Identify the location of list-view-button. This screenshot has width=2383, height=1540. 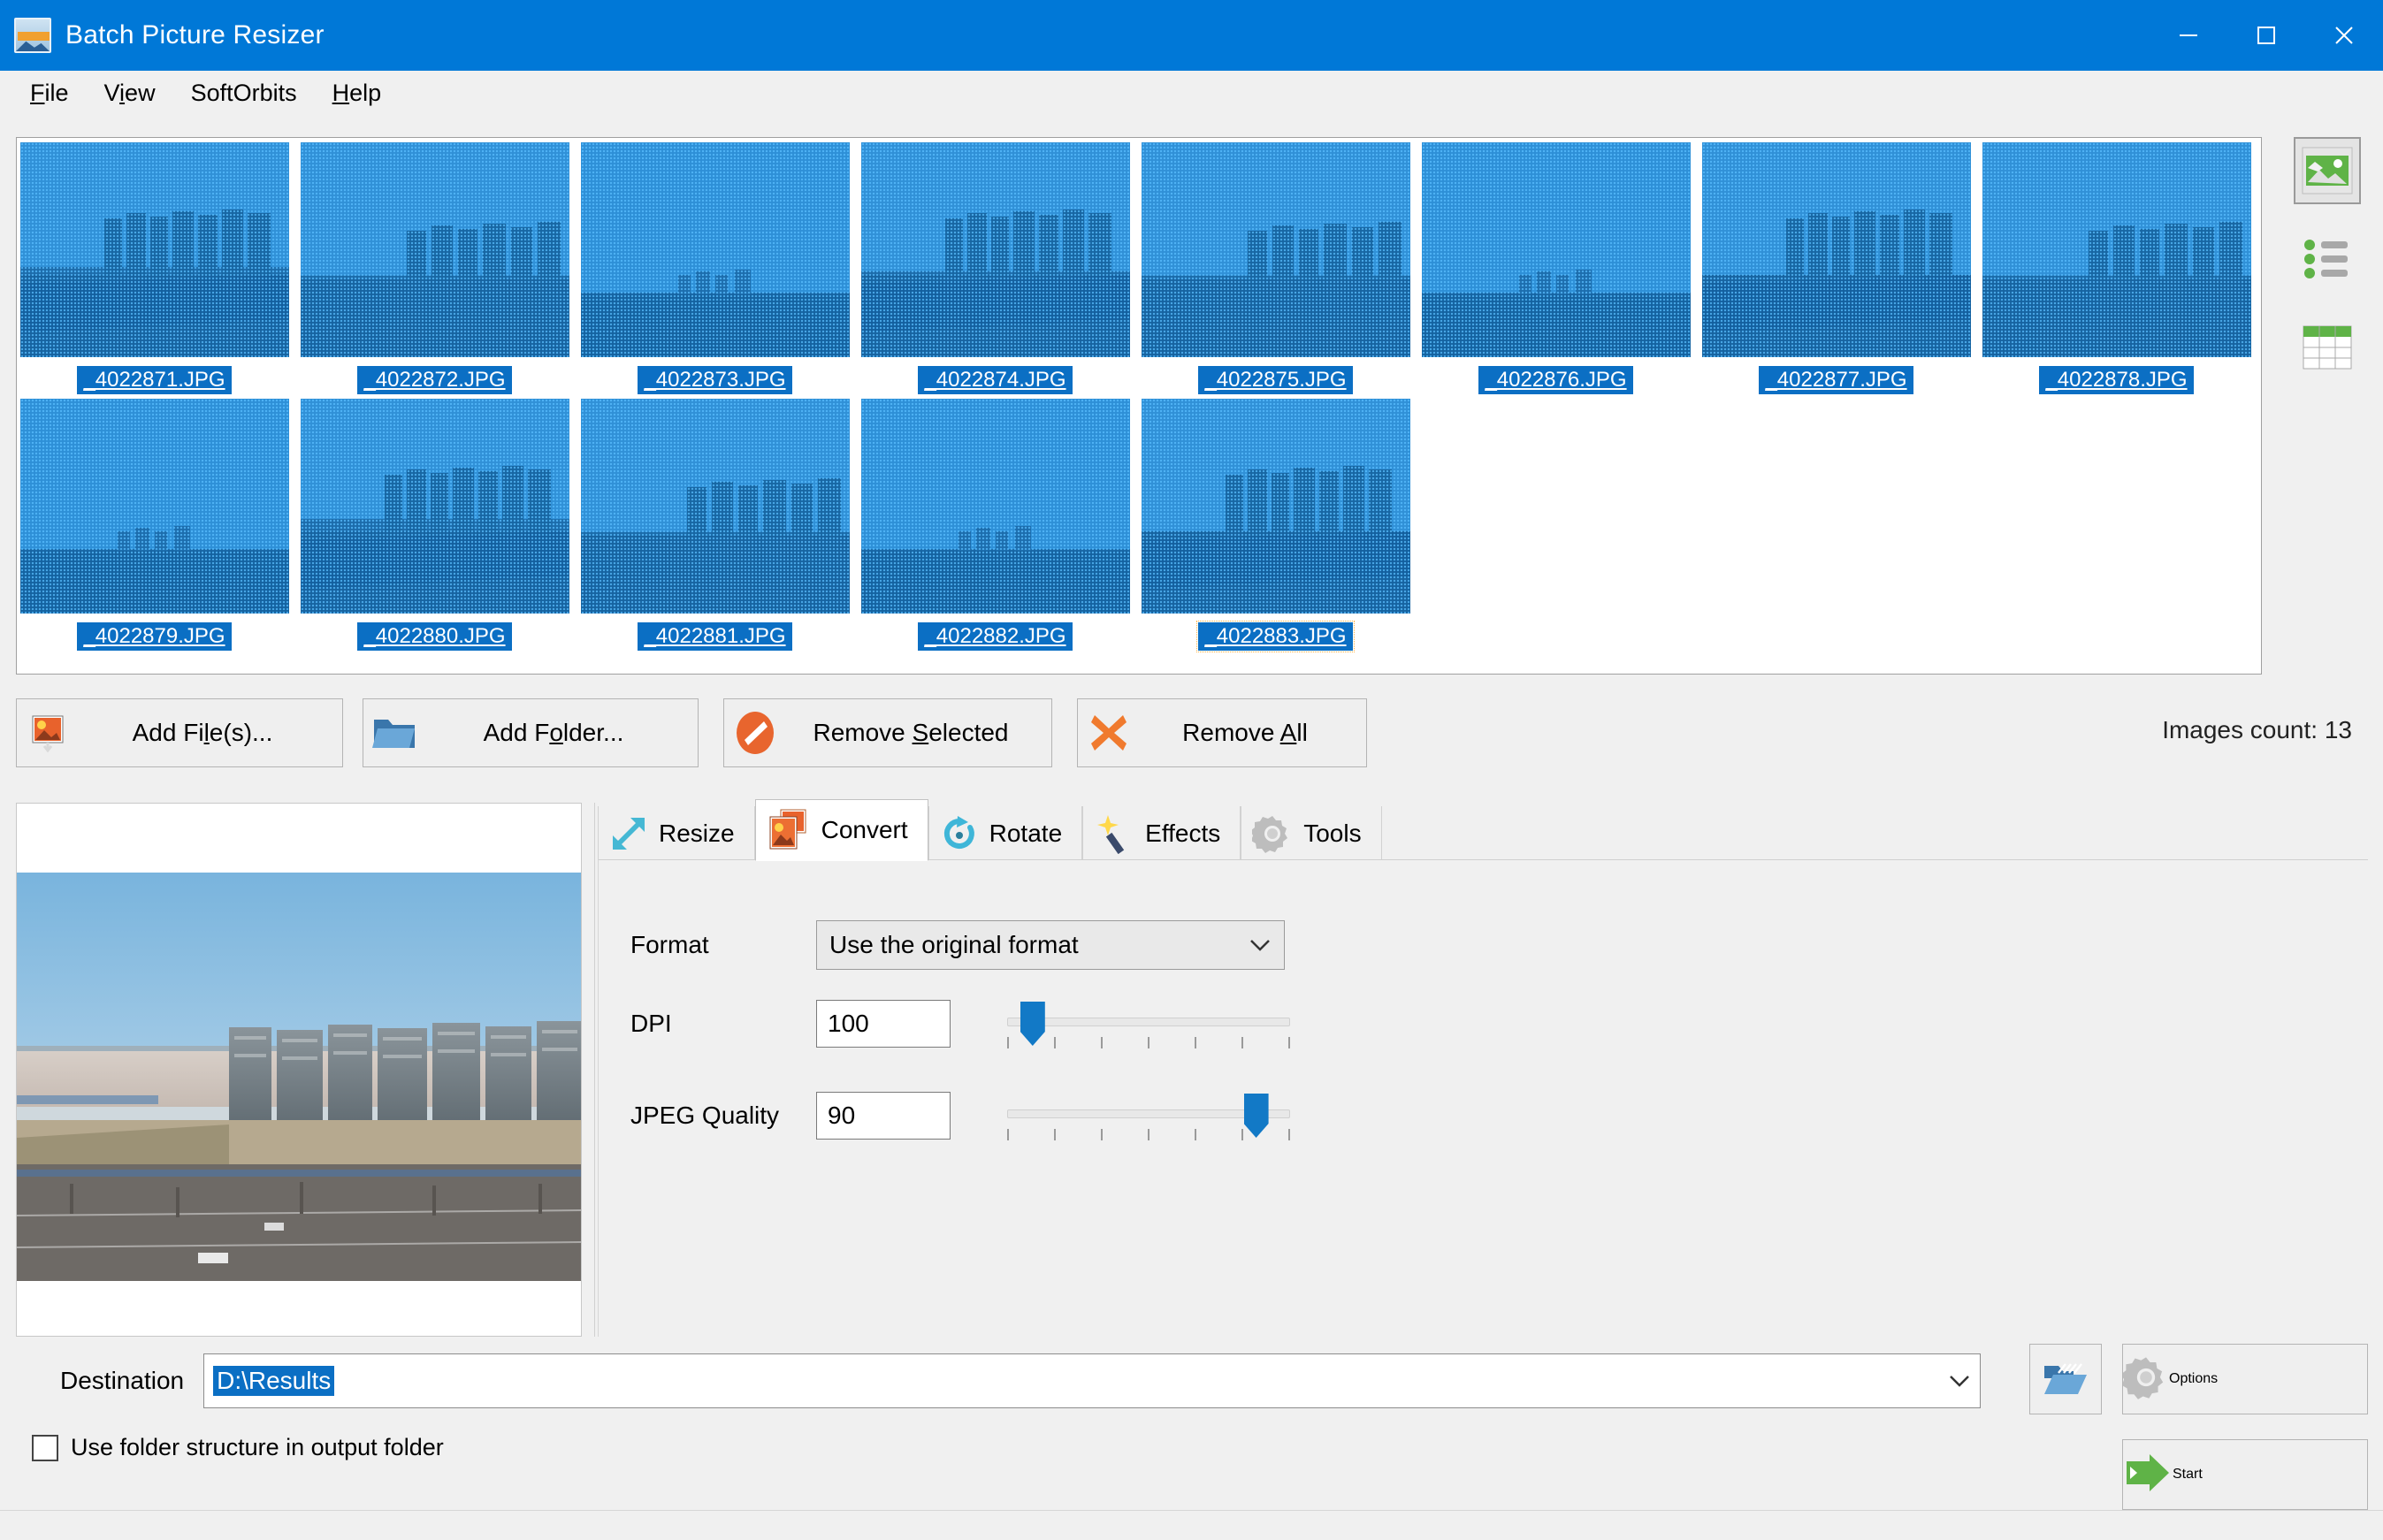
(2327, 259).